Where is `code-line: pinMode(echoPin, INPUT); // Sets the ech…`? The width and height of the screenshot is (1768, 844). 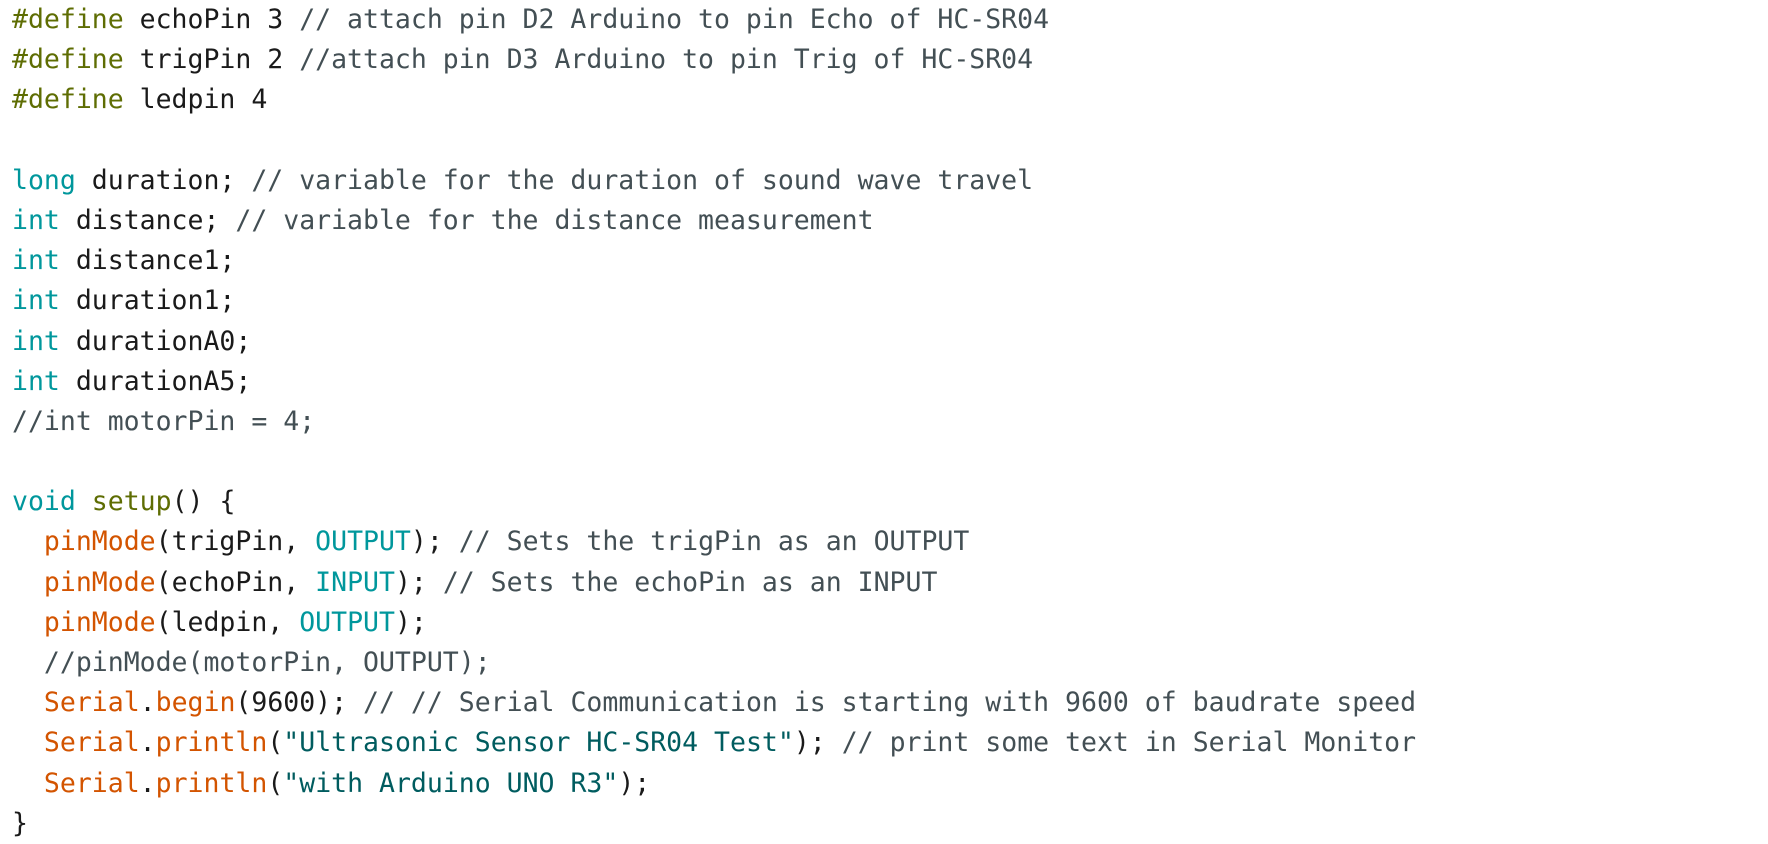 code-line: pinMode(echoPin, INPUT); // Sets the ech… is located at coordinates (887, 583).